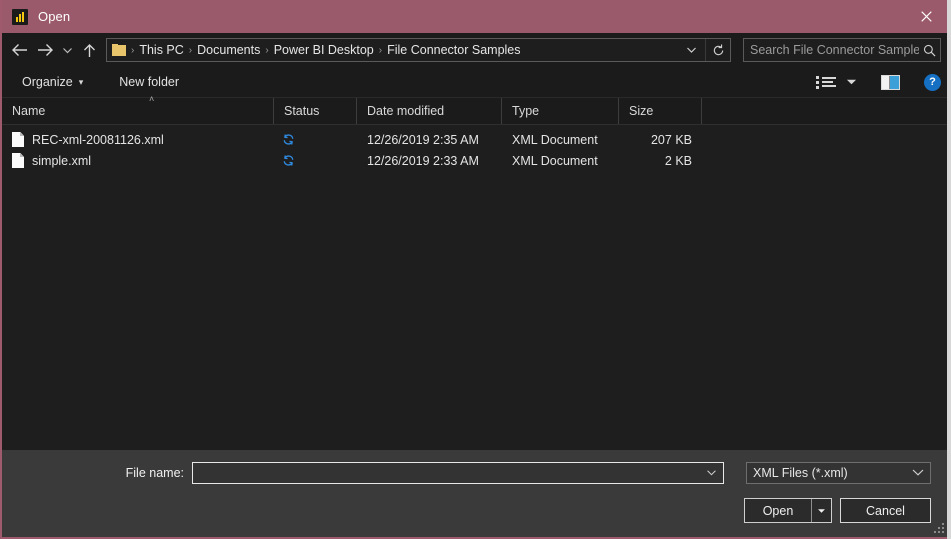 This screenshot has height=539, width=951. I want to click on refresh-icon, so click(717, 50).